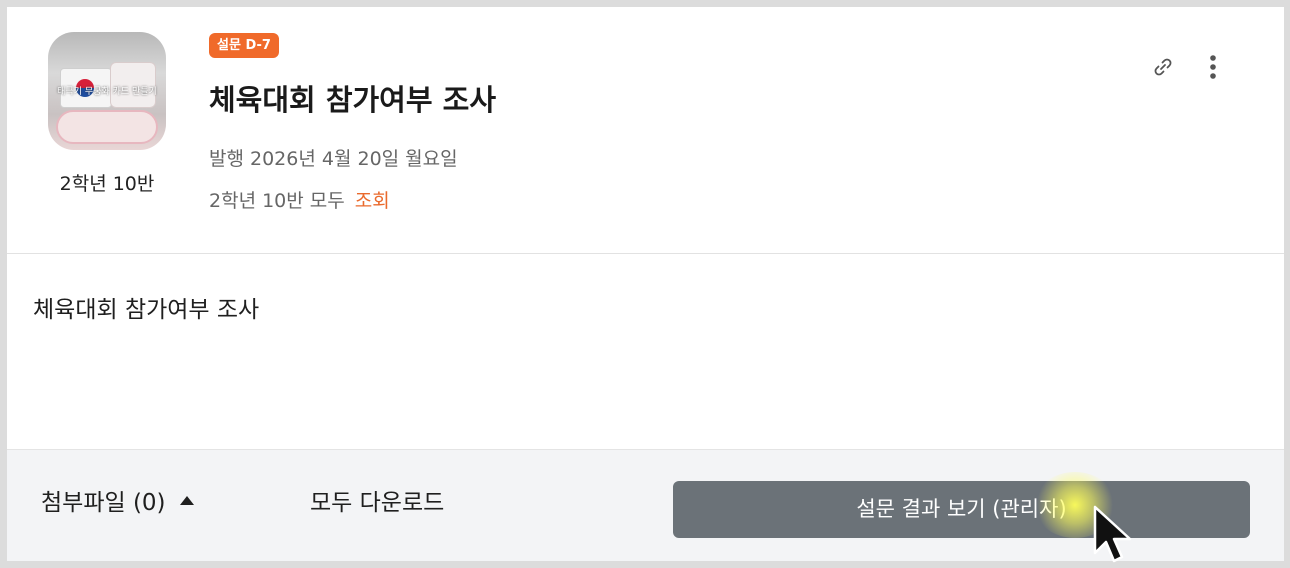  What do you see at coordinates (244, 45) in the screenshot?
I see `survey-deadline-badge: 설문 D-7` at bounding box center [244, 45].